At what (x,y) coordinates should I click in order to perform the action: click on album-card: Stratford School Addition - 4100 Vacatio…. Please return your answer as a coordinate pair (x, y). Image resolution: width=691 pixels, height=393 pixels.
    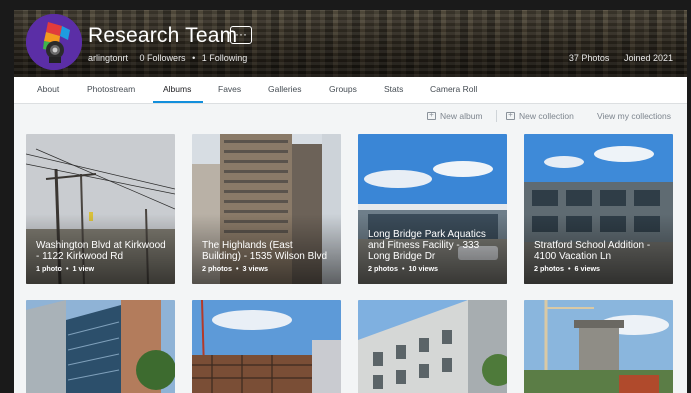
    Looking at the image, I should click on (598, 209).